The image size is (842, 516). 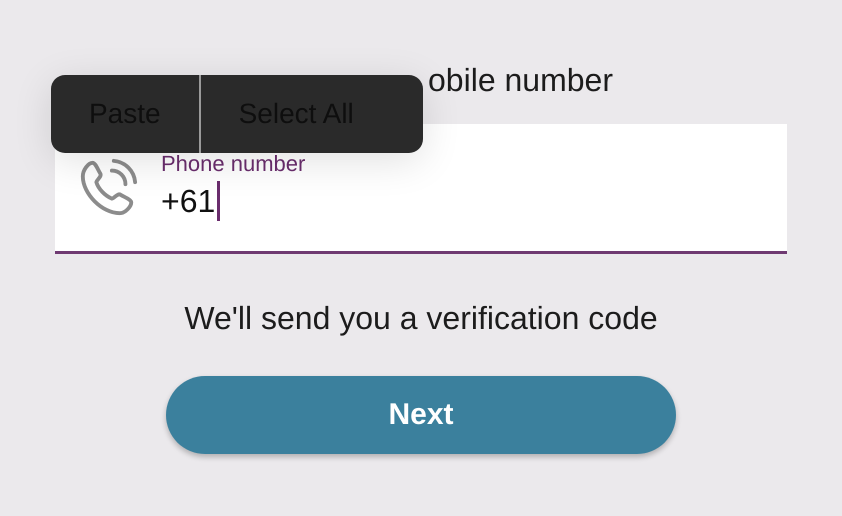 I want to click on field-value: +61, so click(x=188, y=201).